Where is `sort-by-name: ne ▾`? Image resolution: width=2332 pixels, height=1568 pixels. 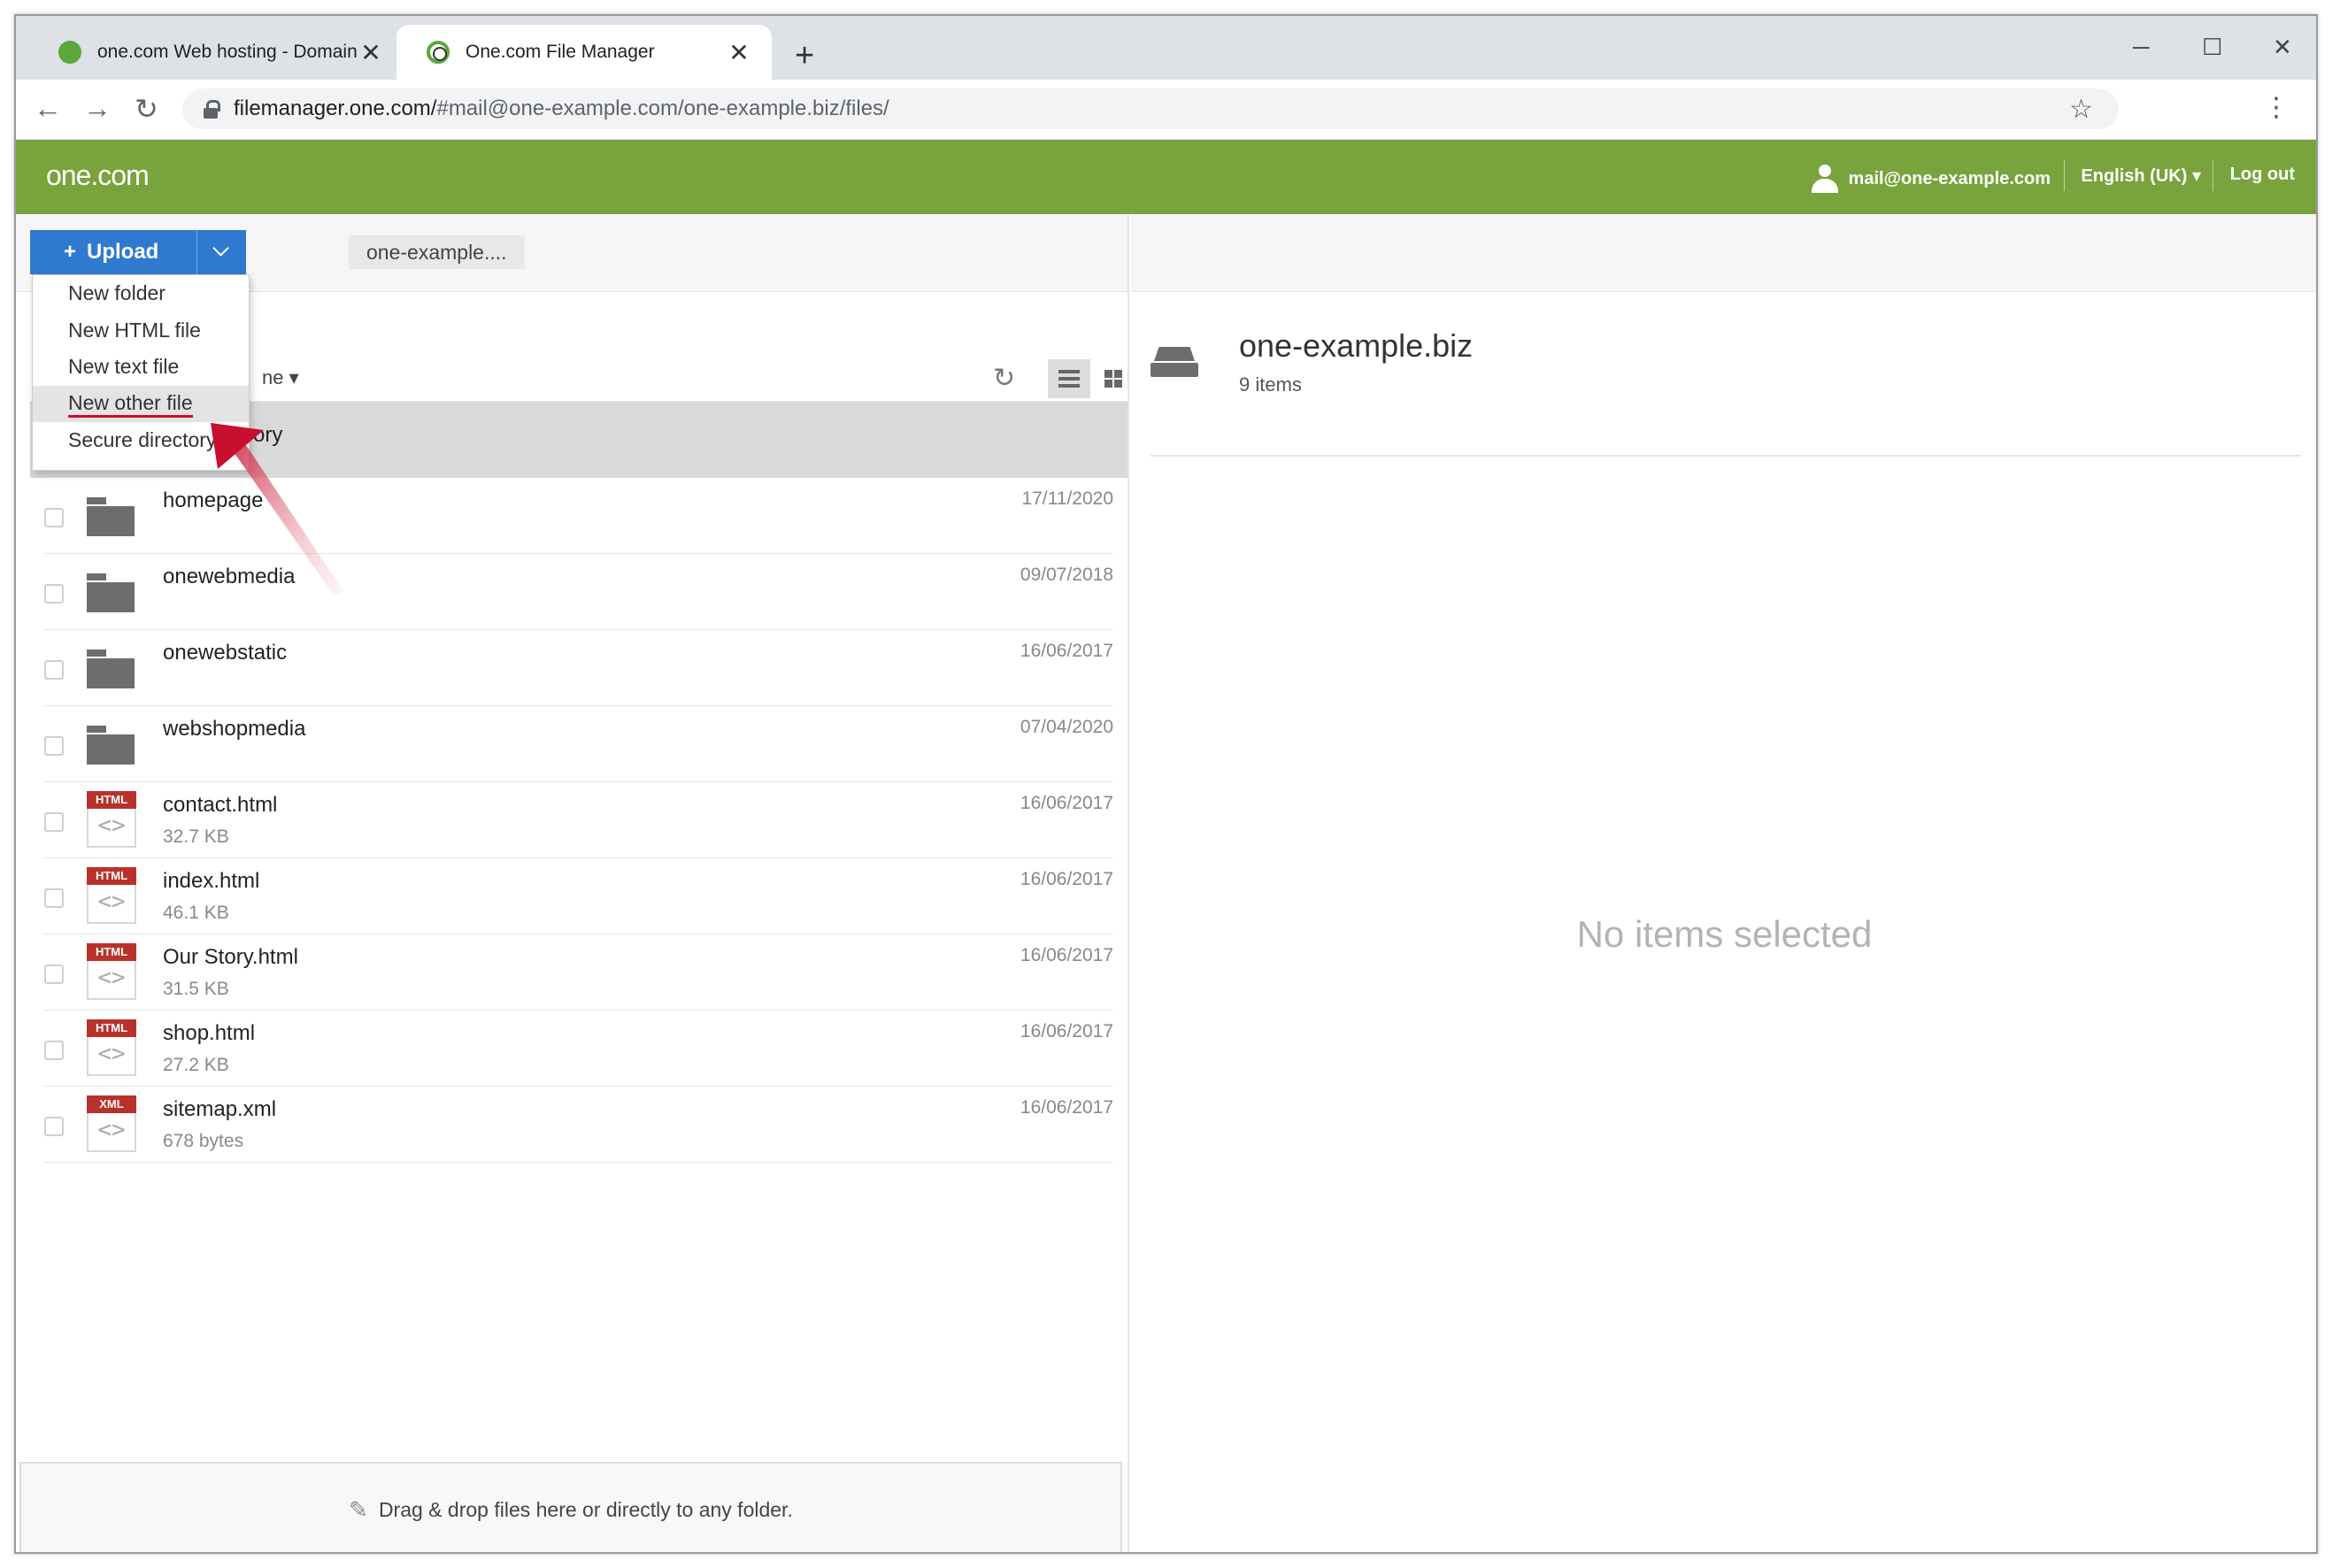
sort-by-name: ne ▾ is located at coordinates (280, 377).